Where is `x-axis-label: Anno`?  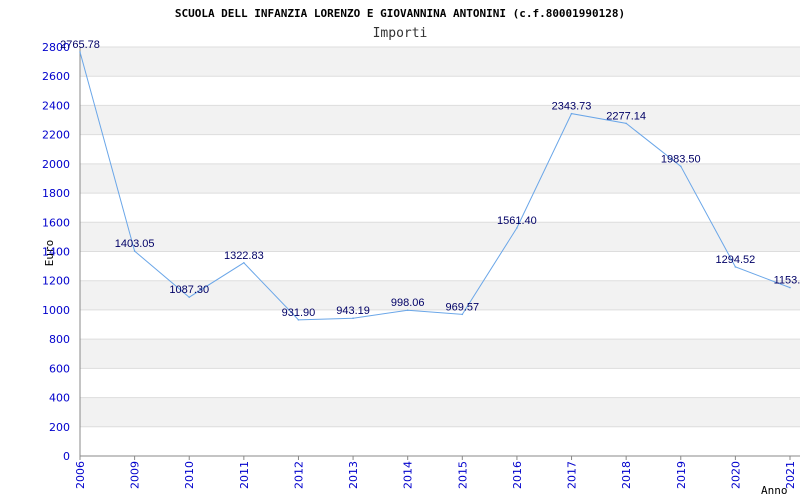 x-axis-label: Anno is located at coordinates (774, 490).